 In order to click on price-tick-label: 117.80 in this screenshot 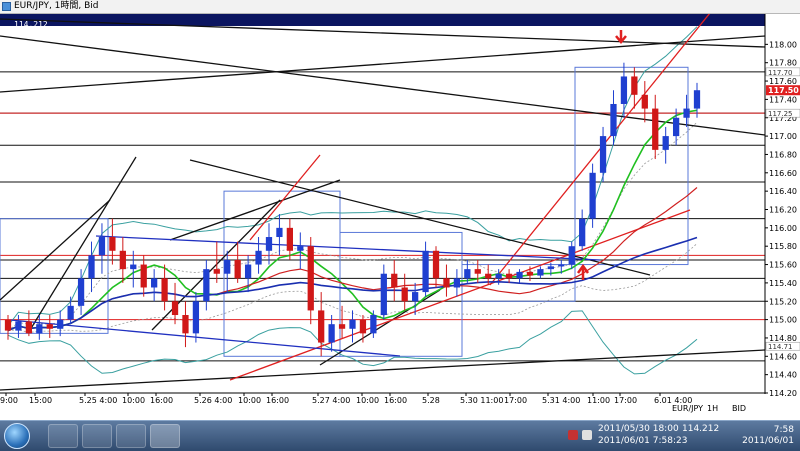, I will do `click(783, 63)`.